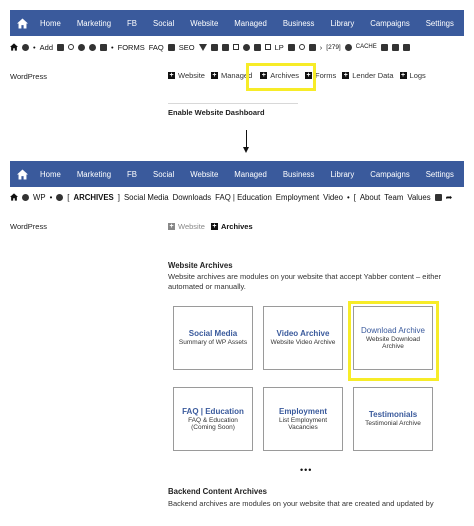 The image size is (474, 526). What do you see at coordinates (132, 23) in the screenshot?
I see `top-nav-fb: FB` at bounding box center [132, 23].